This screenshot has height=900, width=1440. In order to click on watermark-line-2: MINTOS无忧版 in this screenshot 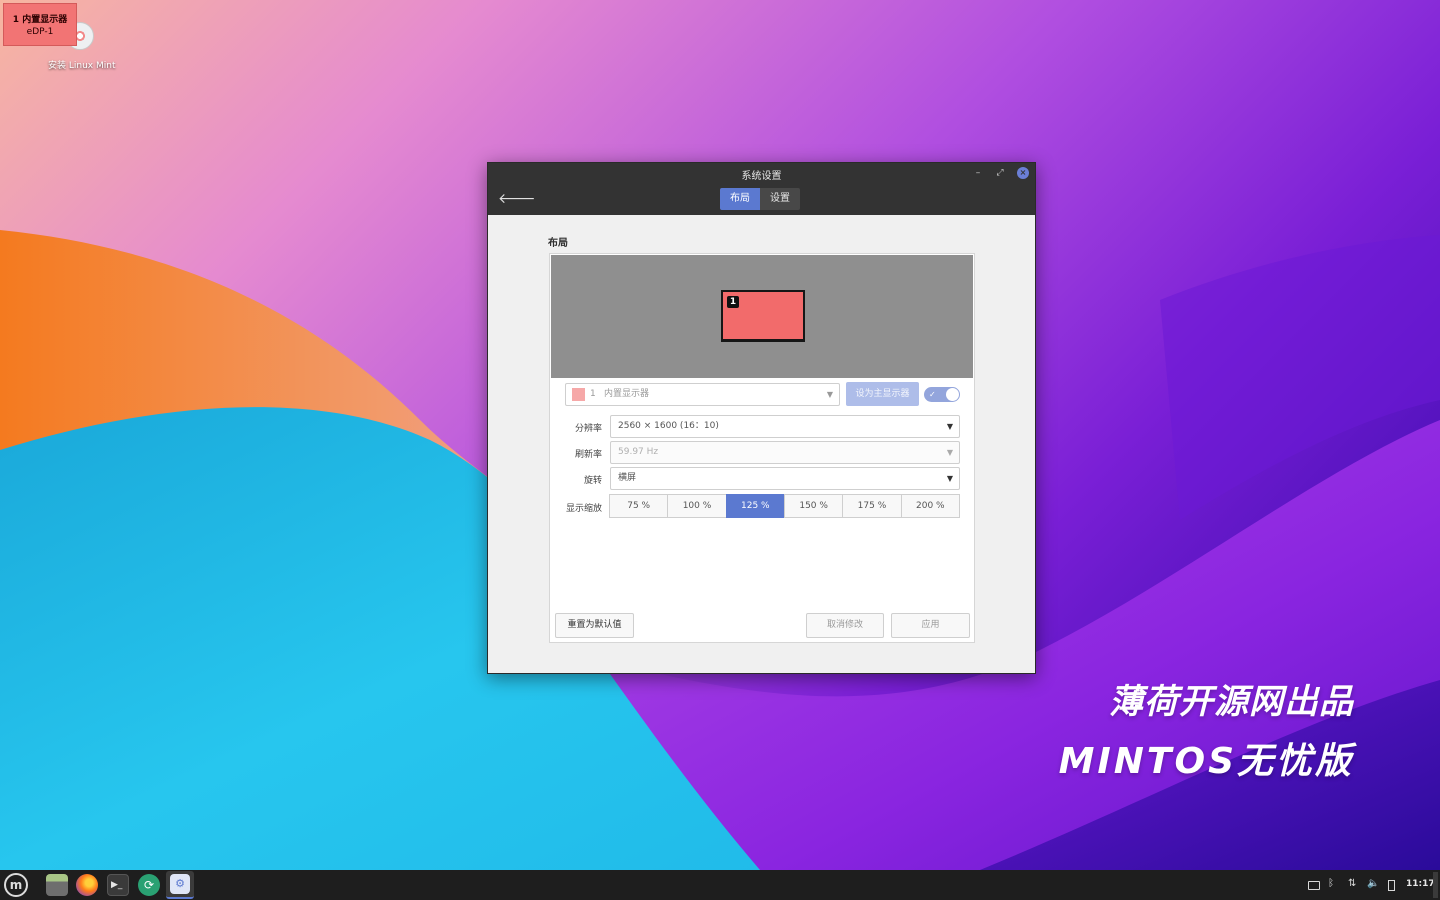, I will do `click(1206, 761)`.